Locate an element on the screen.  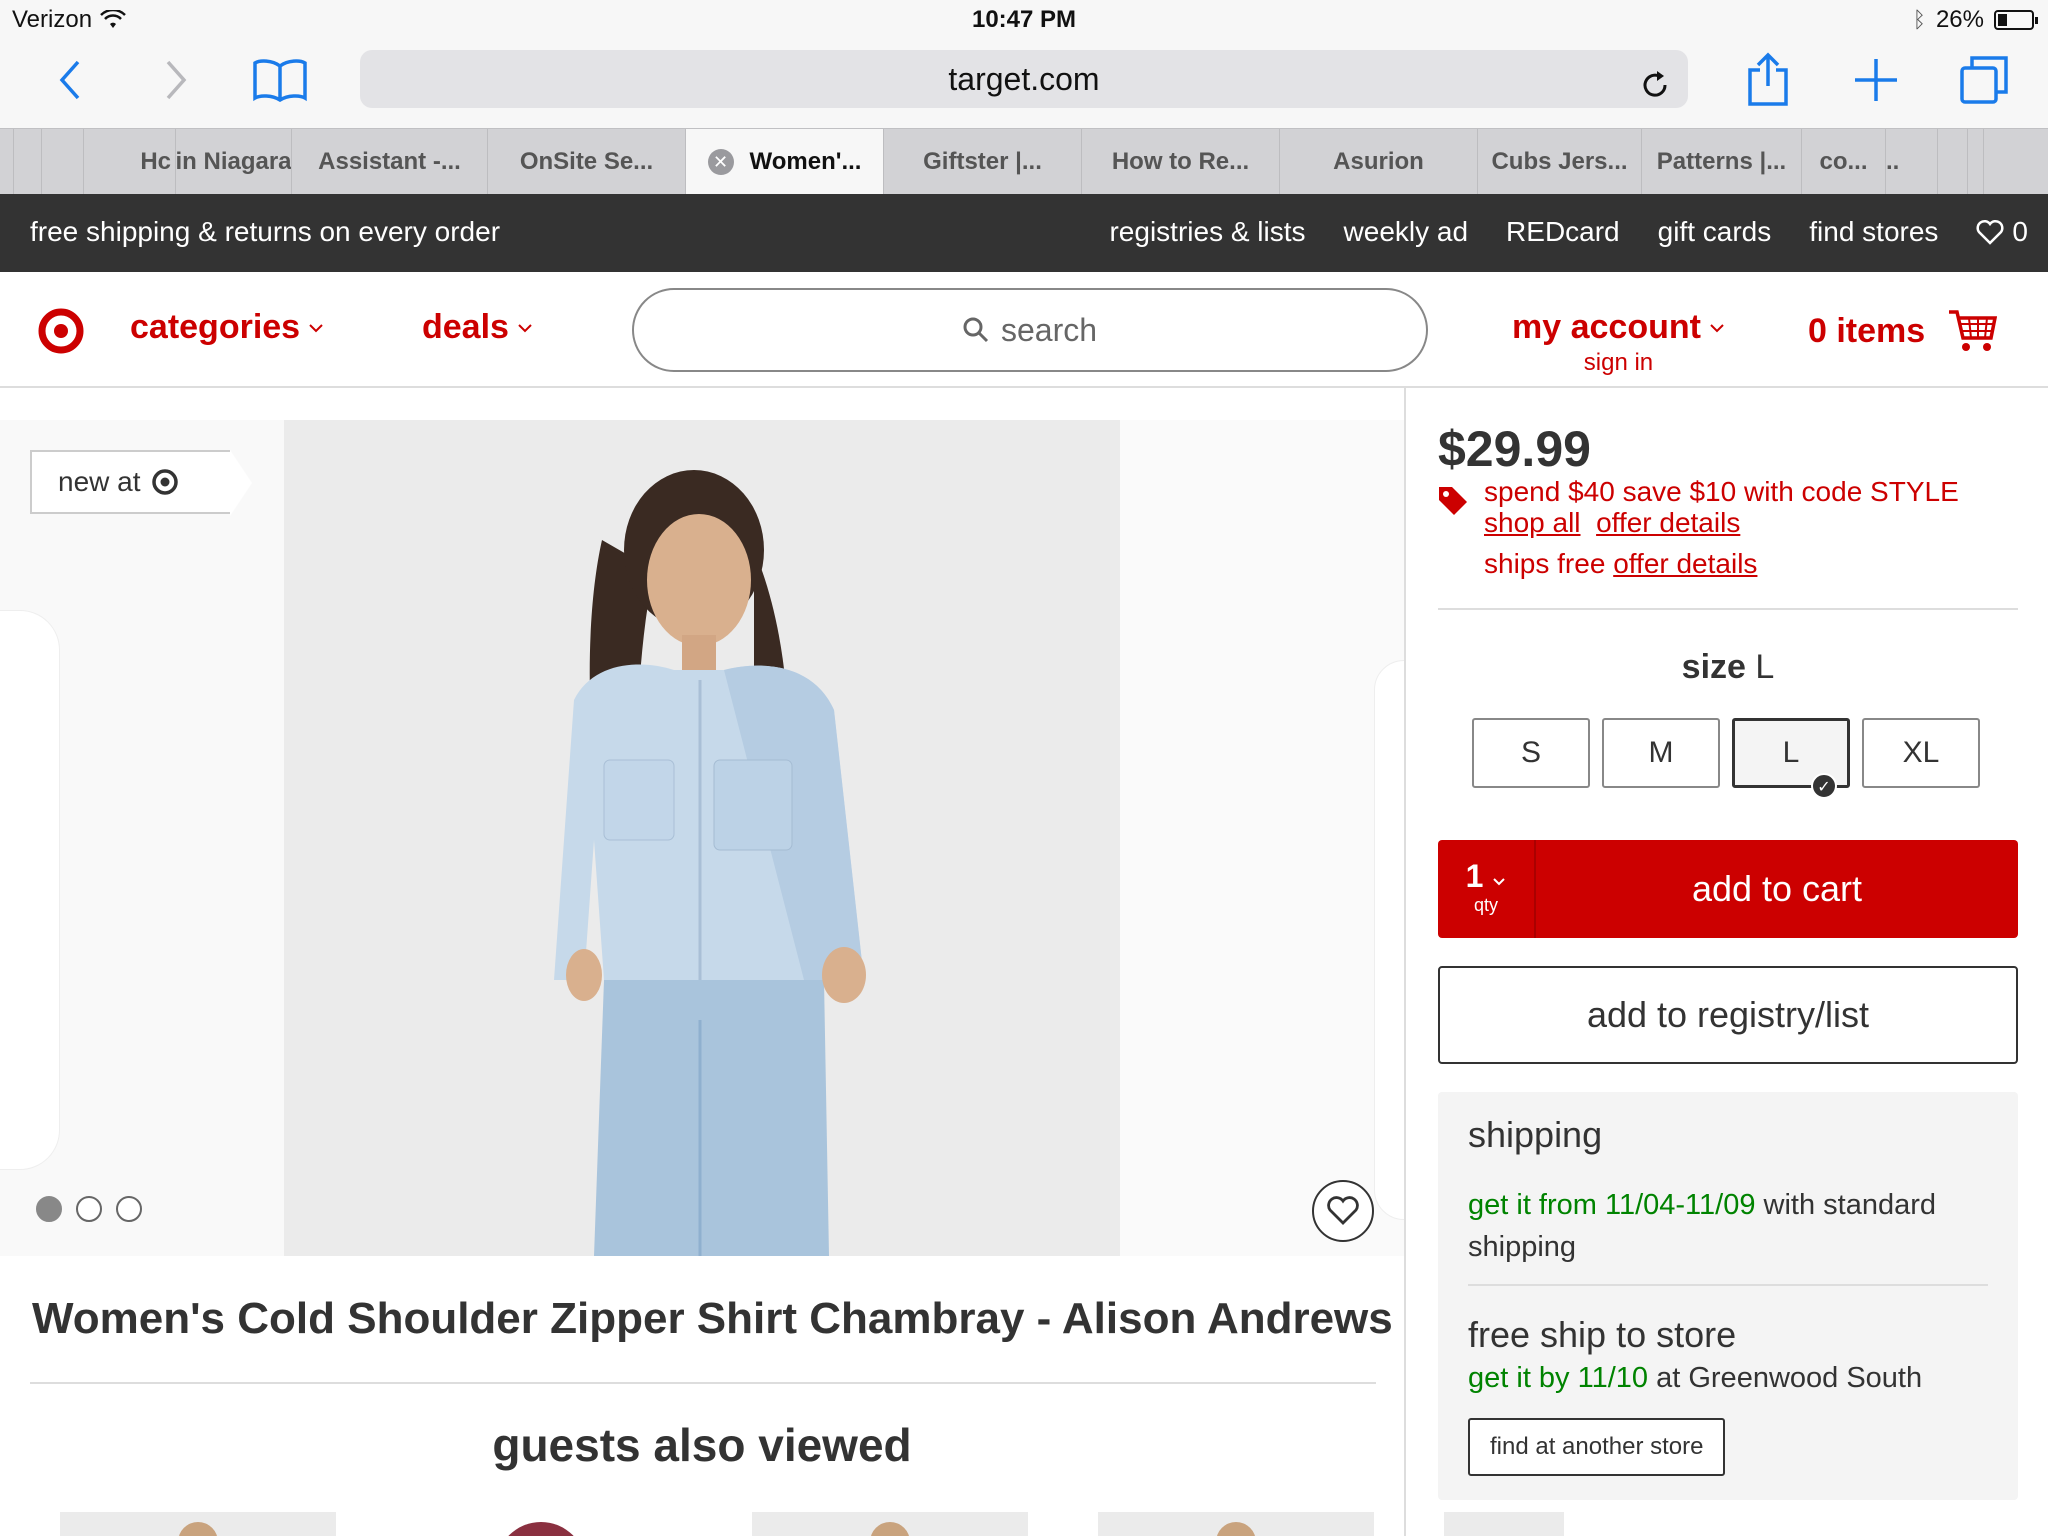
link-registries: registries & lists is located at coordinates (1207, 232).